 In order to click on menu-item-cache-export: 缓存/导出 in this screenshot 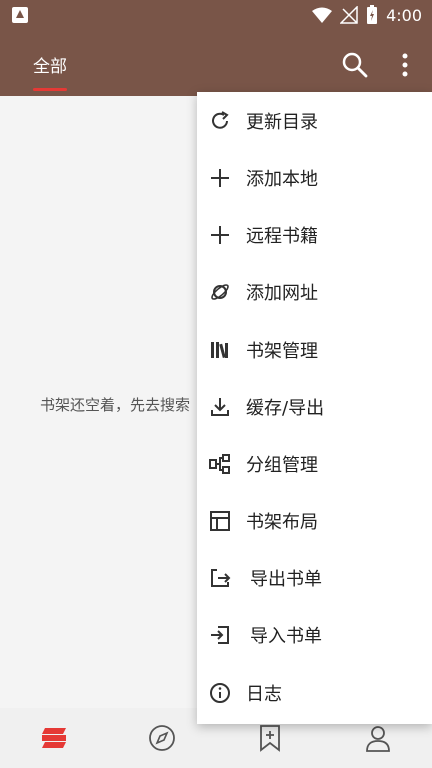, I will do `click(314, 406)`.